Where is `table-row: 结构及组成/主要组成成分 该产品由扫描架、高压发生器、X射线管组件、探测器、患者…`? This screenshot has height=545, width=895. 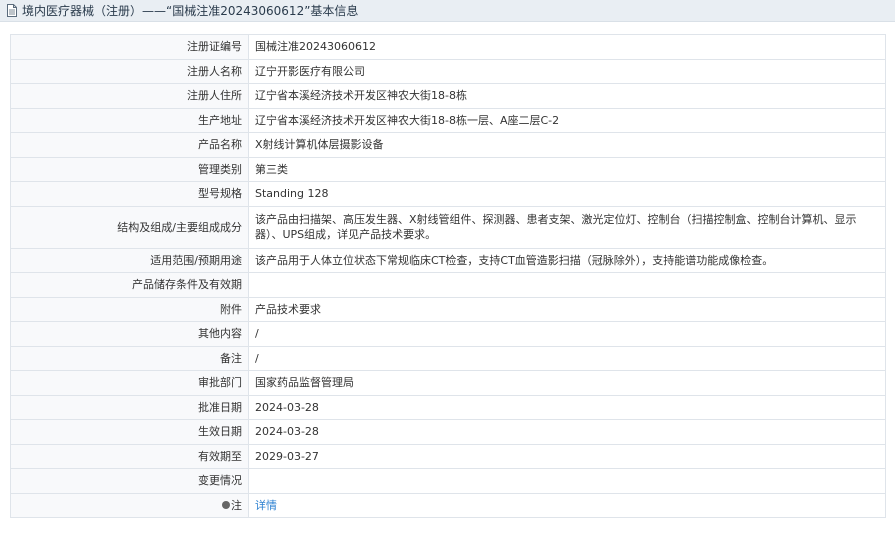 table-row: 结构及组成/主要组成成分 该产品由扫描架、高压发生器、X射线管组件、探测器、患者… is located at coordinates (448, 227).